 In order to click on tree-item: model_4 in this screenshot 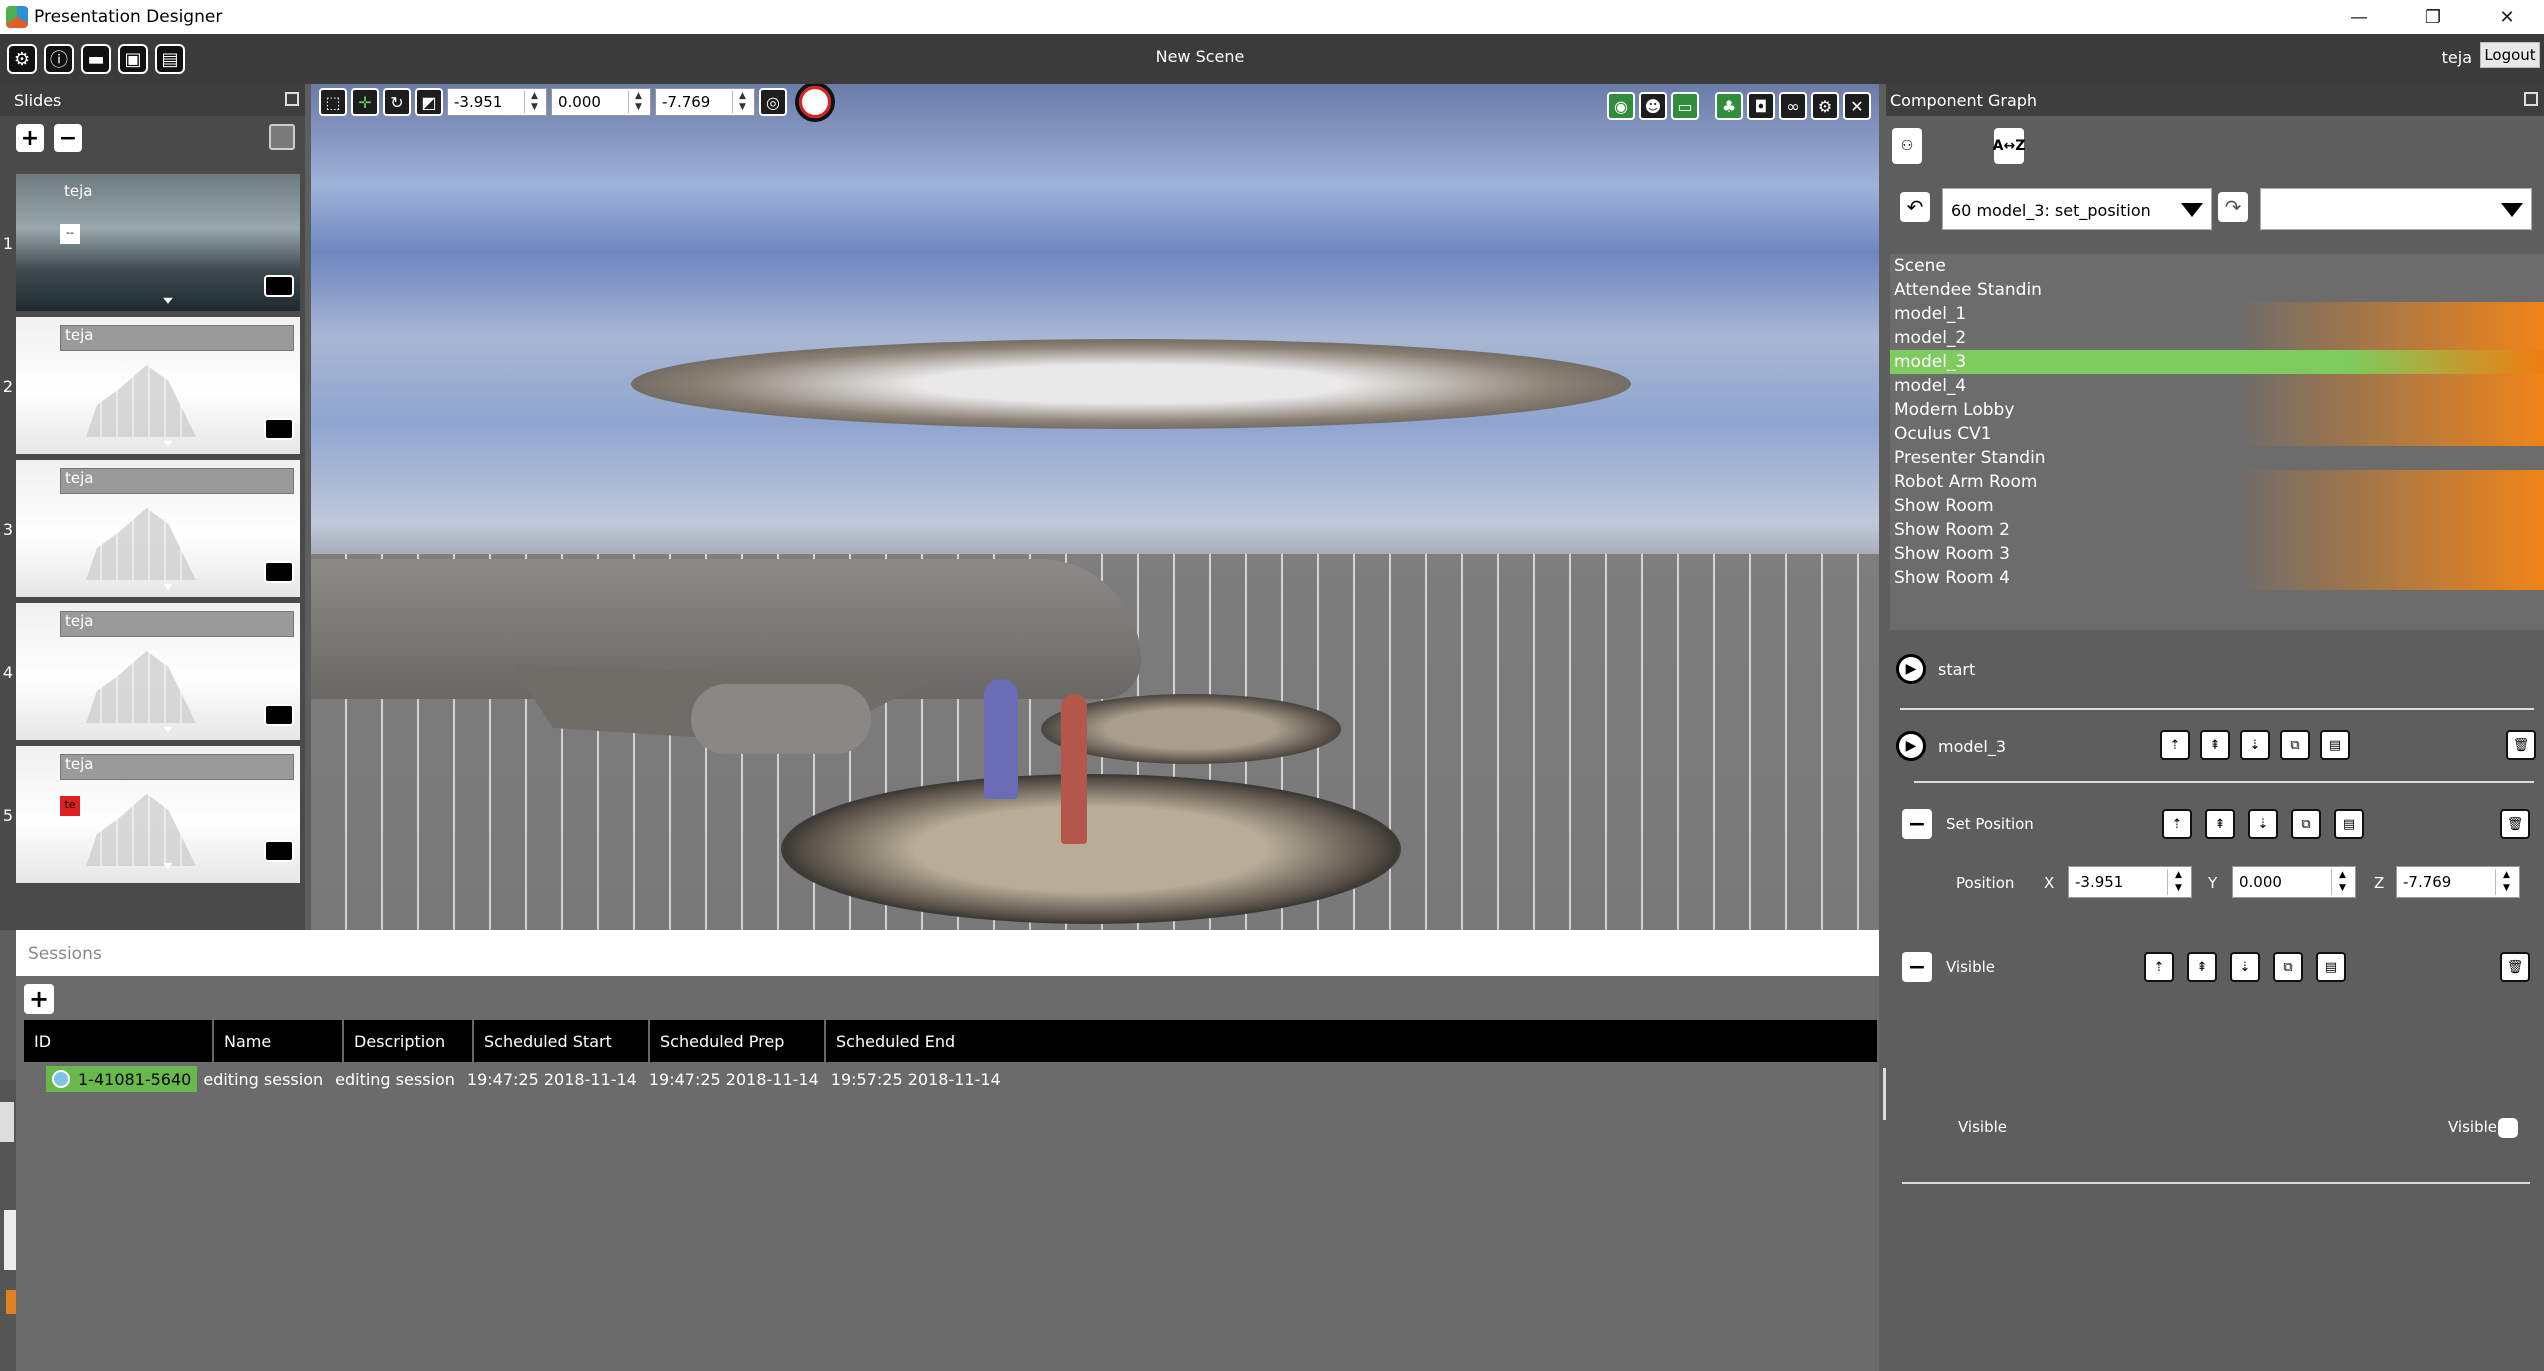, I will do `click(2217, 386)`.